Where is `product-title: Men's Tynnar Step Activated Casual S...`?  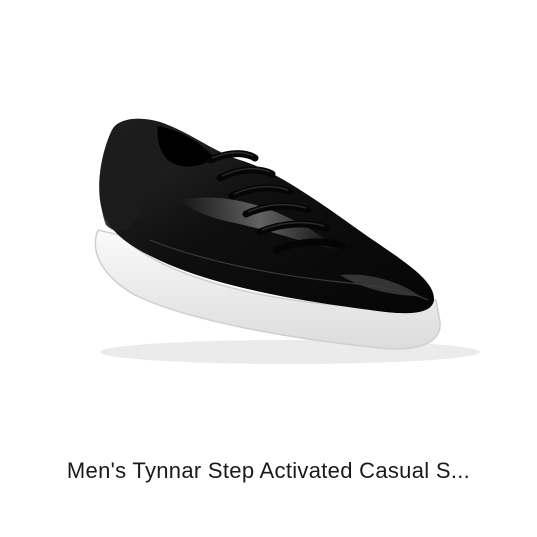 product-title: Men's Tynnar Step Activated Casual S... is located at coordinates (268, 471).